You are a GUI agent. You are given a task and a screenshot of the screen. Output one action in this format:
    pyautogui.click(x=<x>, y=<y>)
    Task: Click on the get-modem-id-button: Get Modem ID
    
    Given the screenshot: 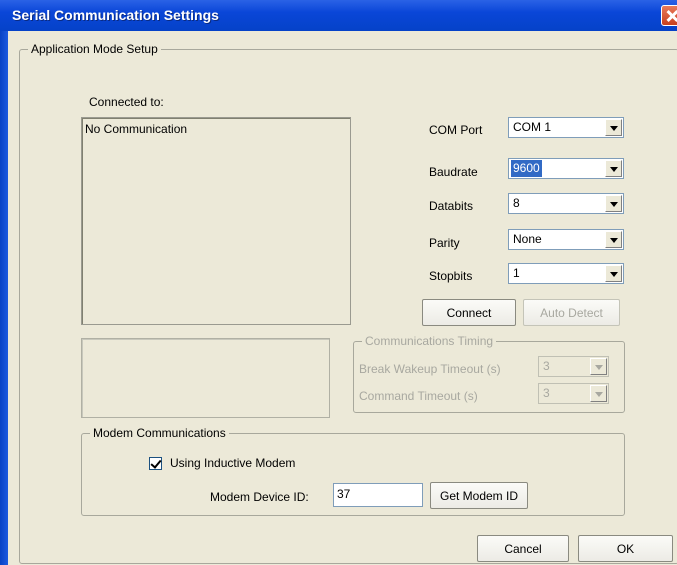 What is the action you would take?
    pyautogui.click(x=479, y=495)
    